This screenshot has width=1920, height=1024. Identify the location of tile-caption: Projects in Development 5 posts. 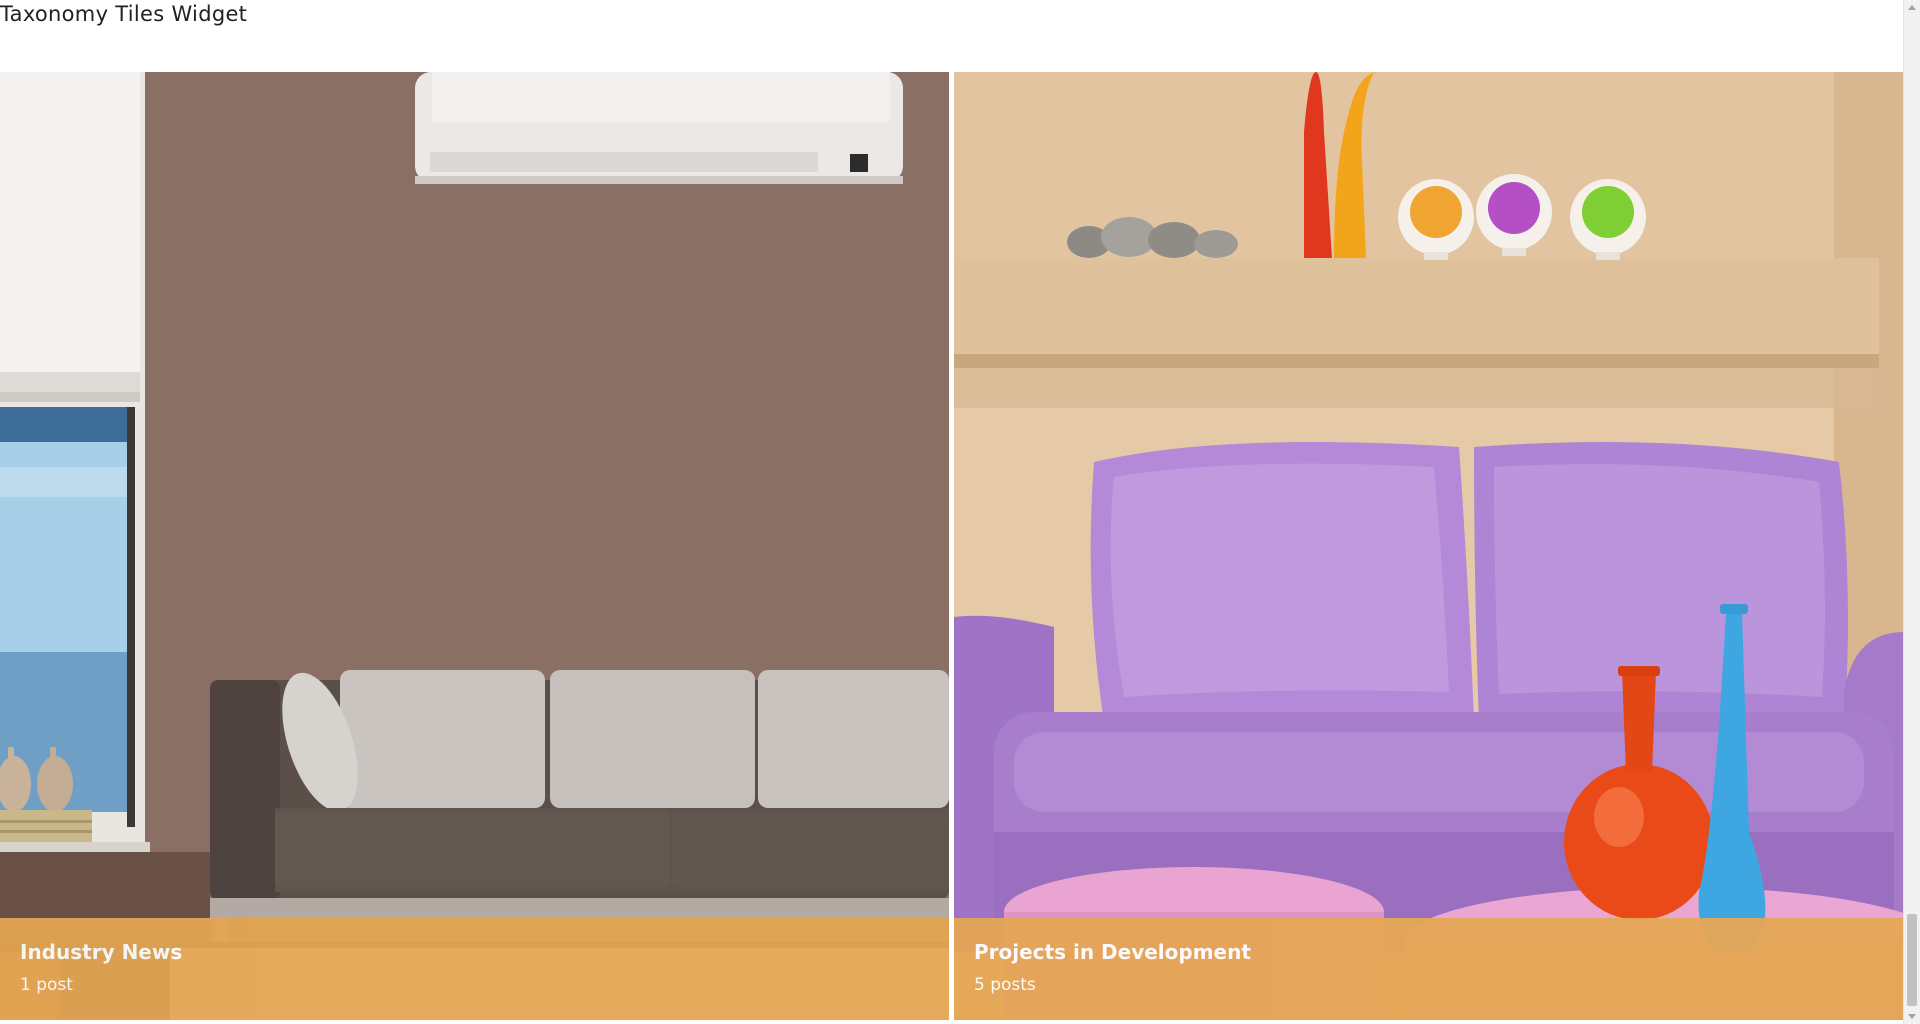
(1429, 969).